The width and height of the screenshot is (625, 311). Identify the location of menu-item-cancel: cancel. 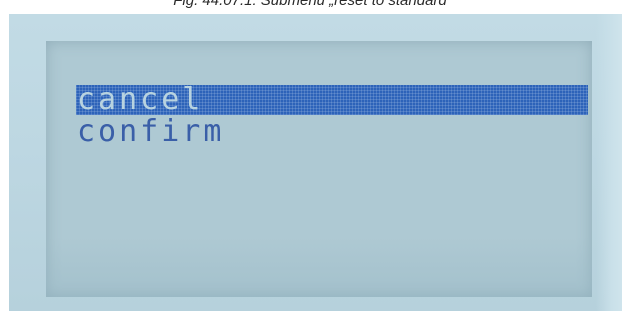
(332, 100).